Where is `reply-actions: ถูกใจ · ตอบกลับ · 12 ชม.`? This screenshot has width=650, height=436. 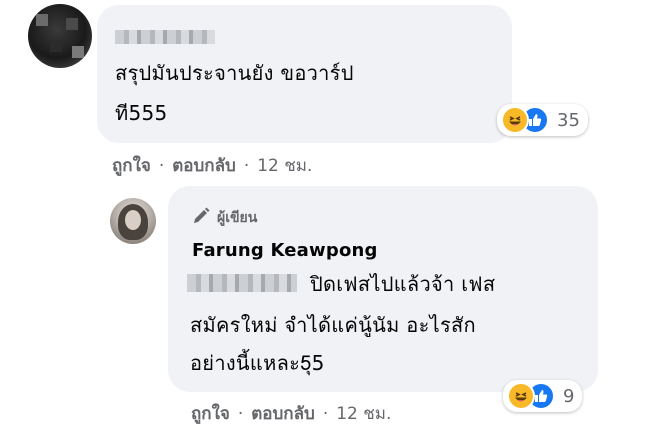
reply-actions: ถูกใจ · ตอบกลับ · 12 ชม. is located at coordinates (291, 413).